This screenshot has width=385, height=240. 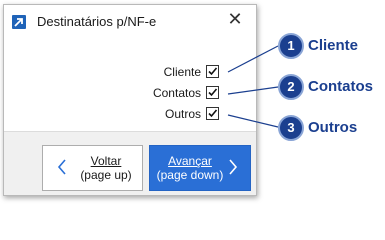 What do you see at coordinates (291, 46) in the screenshot?
I see `callout-badge-1: 1` at bounding box center [291, 46].